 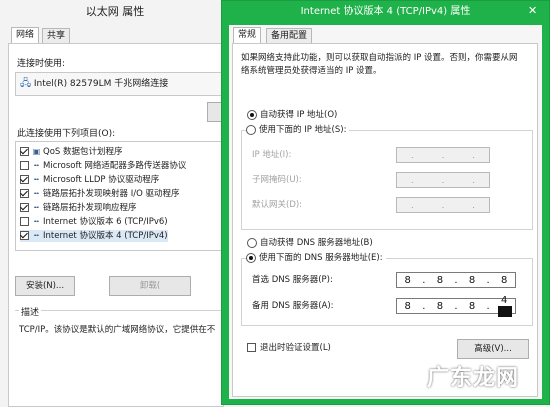 I want to click on tab-network: 网络, so click(x=25, y=35).